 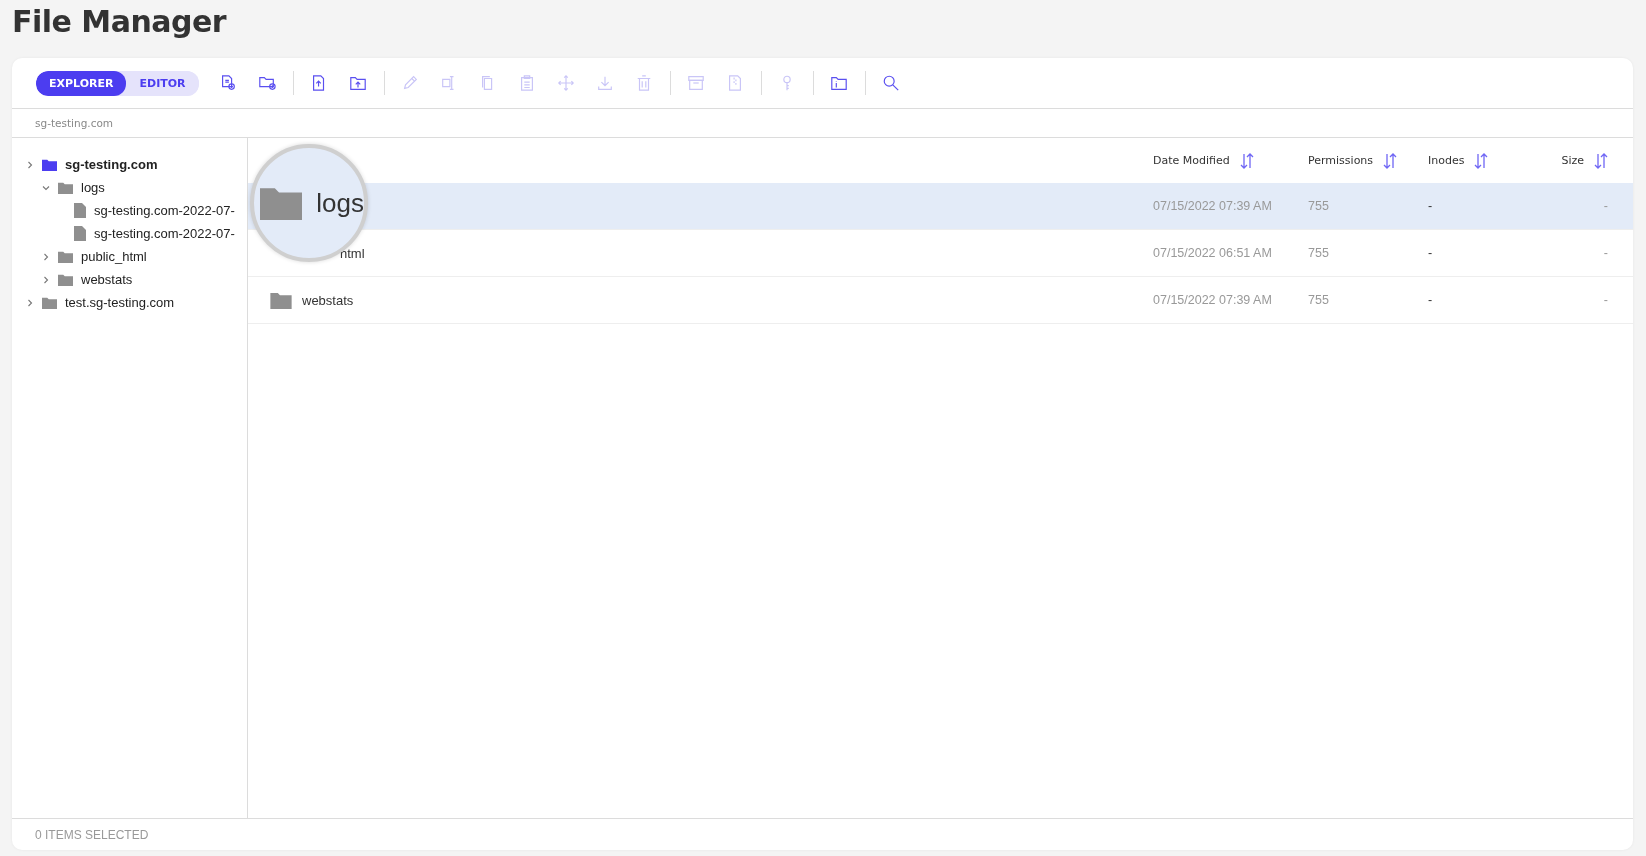 What do you see at coordinates (340, 203) in the screenshot?
I see `magnified-label: logs` at bounding box center [340, 203].